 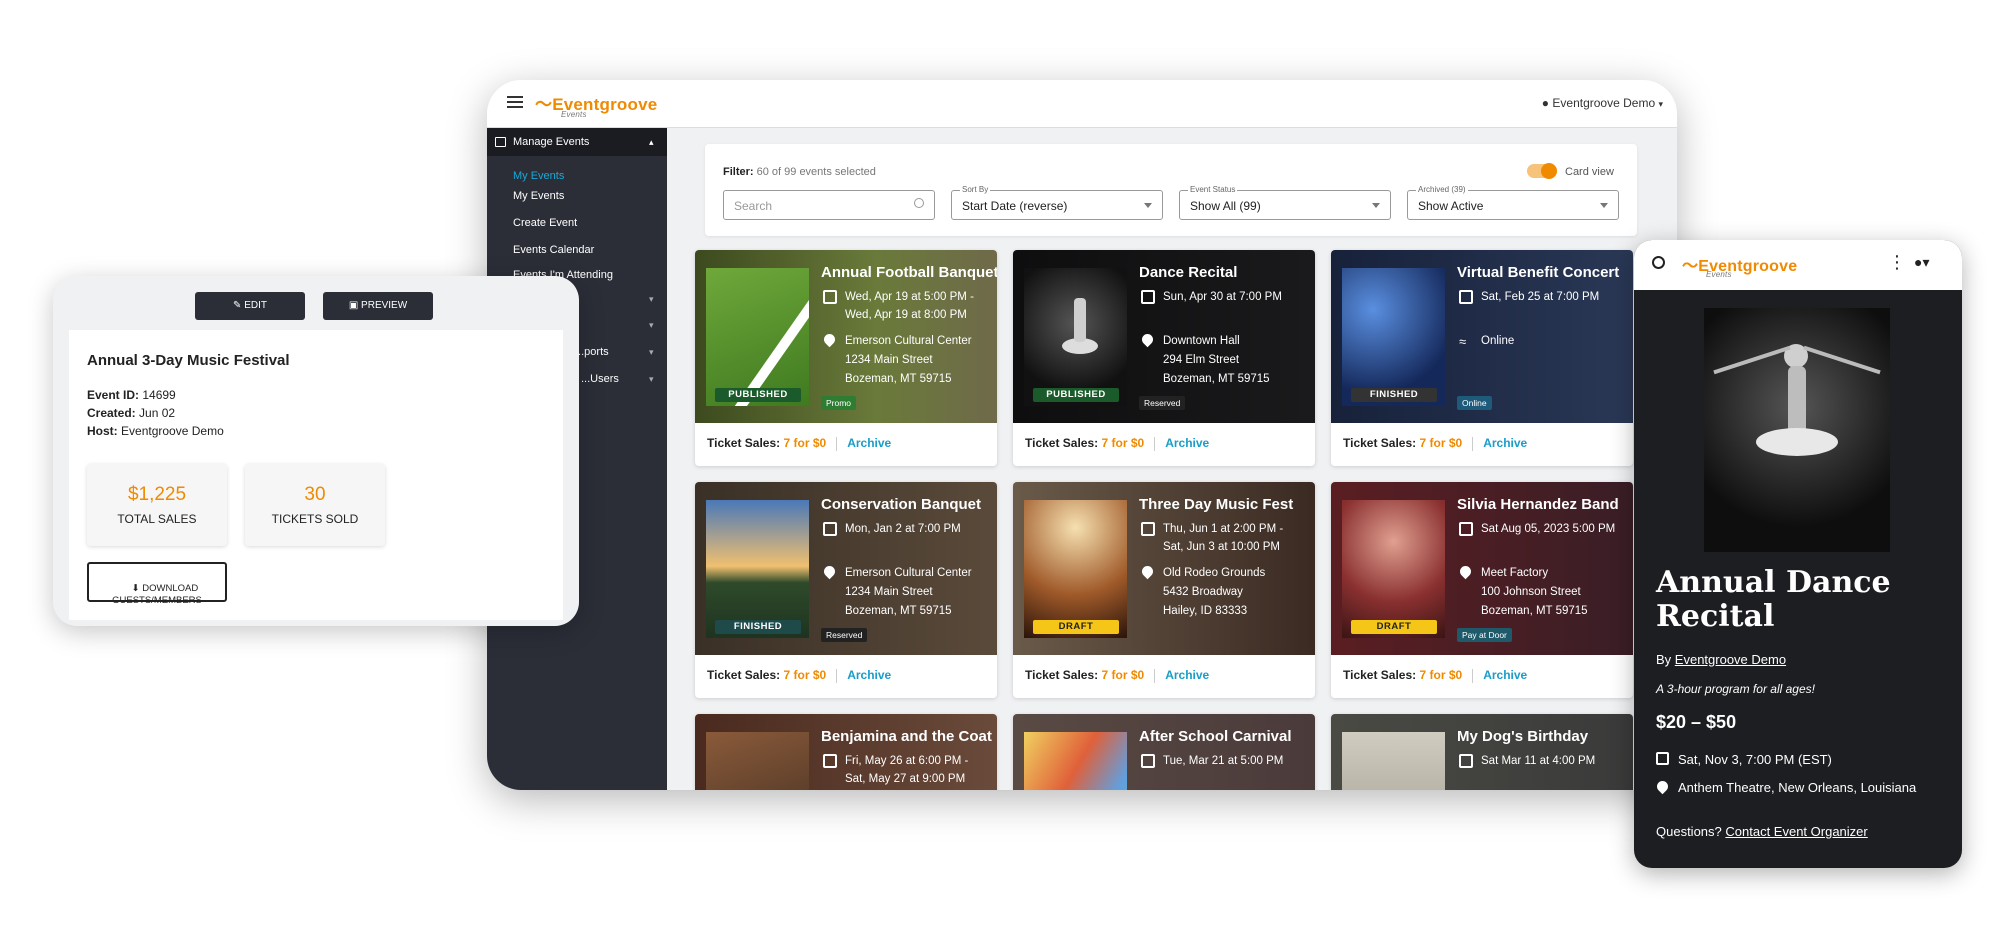 I want to click on sidebar-item-my-events: My Events, so click(x=538, y=196).